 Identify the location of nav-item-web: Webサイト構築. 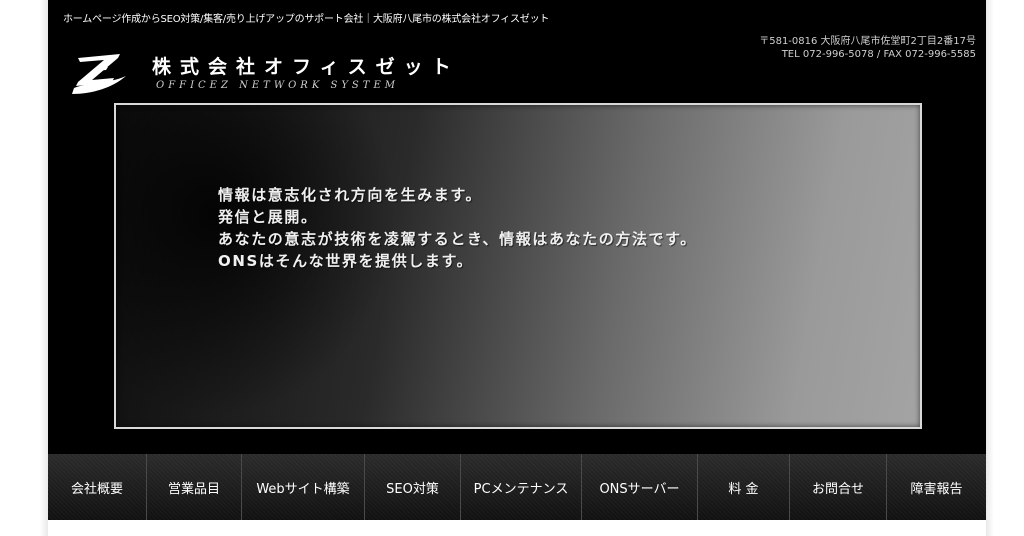
(303, 487).